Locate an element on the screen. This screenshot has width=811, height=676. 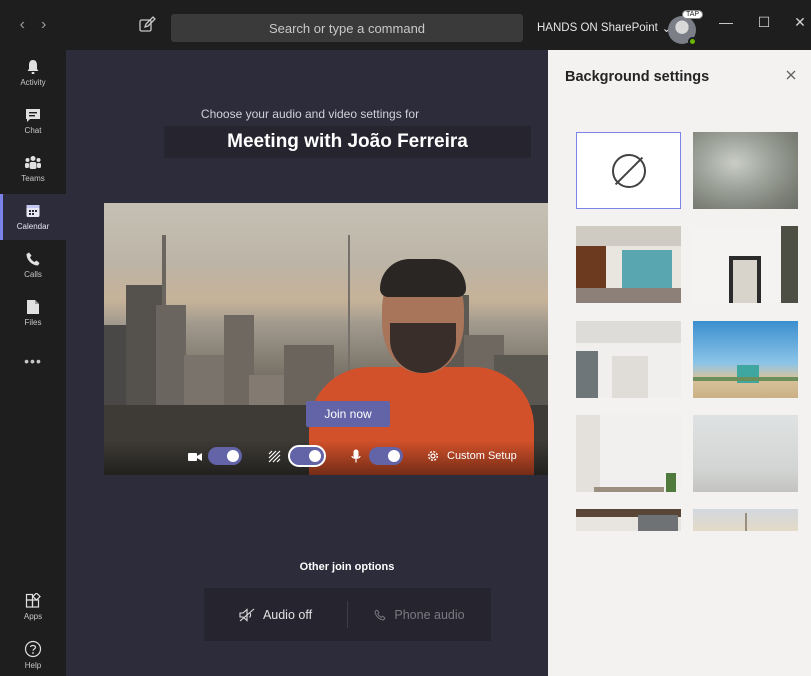
background-loft-office-option is located at coordinates (628, 264).